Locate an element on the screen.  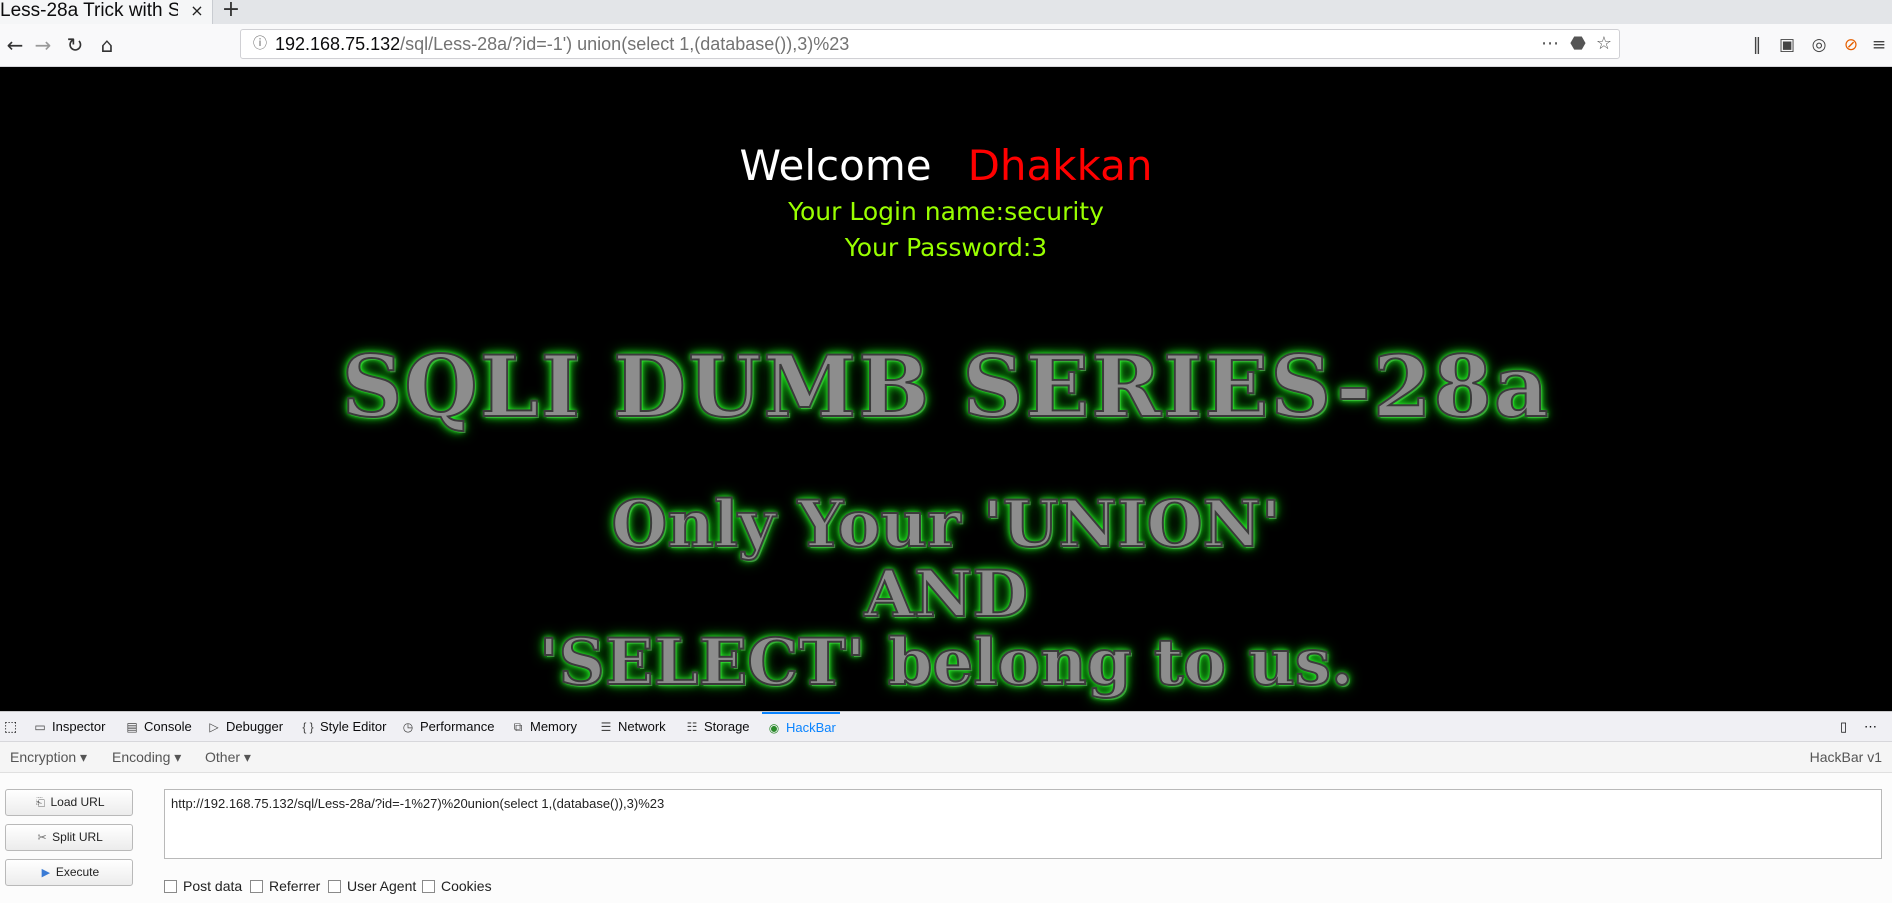
tab-label: Performance is located at coordinates (457, 726).